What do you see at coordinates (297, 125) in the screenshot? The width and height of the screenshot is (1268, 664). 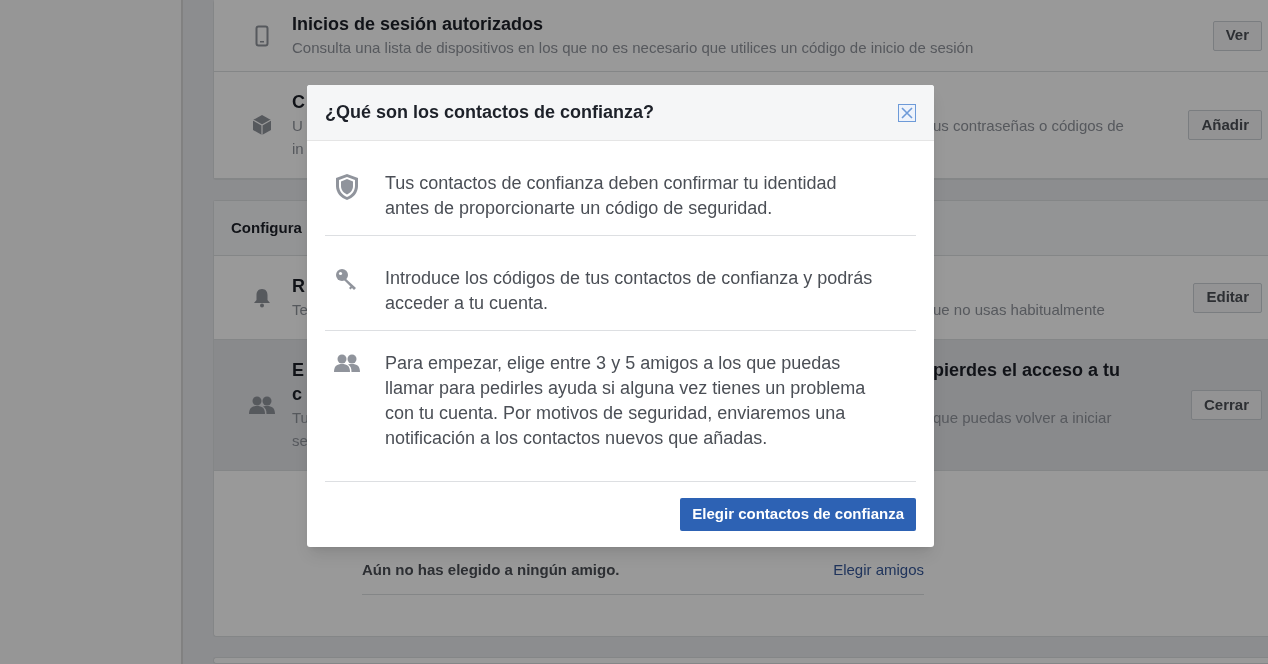 I see `row-description: U` at bounding box center [297, 125].